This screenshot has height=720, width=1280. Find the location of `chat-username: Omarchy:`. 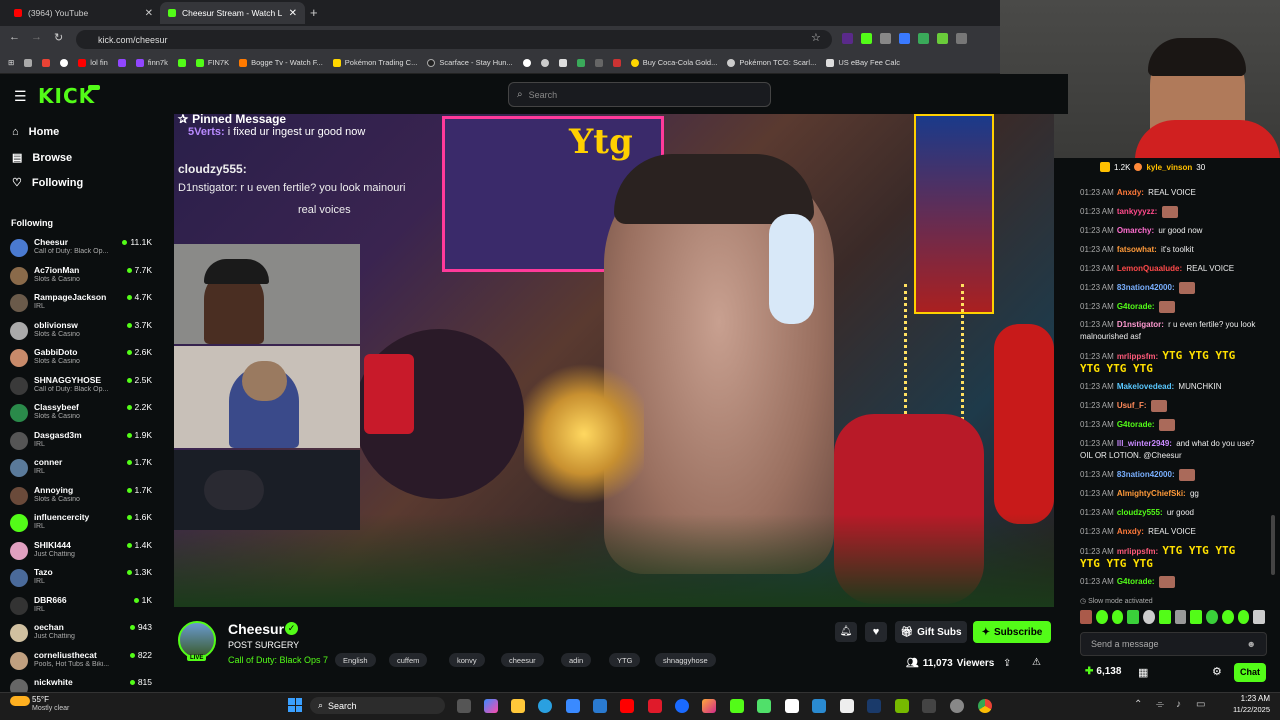

chat-username: Omarchy: is located at coordinates (1135, 230).